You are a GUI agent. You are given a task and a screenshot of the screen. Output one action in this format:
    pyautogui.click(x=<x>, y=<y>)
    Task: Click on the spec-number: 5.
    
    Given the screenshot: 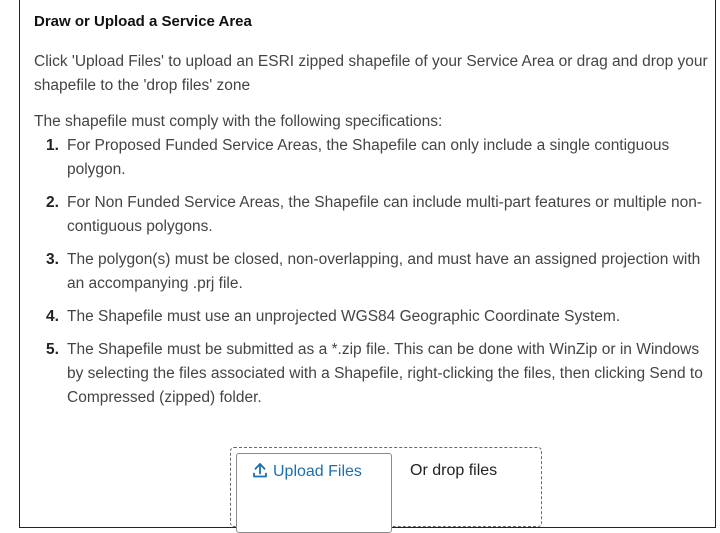 What is the action you would take?
    pyautogui.click(x=52, y=349)
    